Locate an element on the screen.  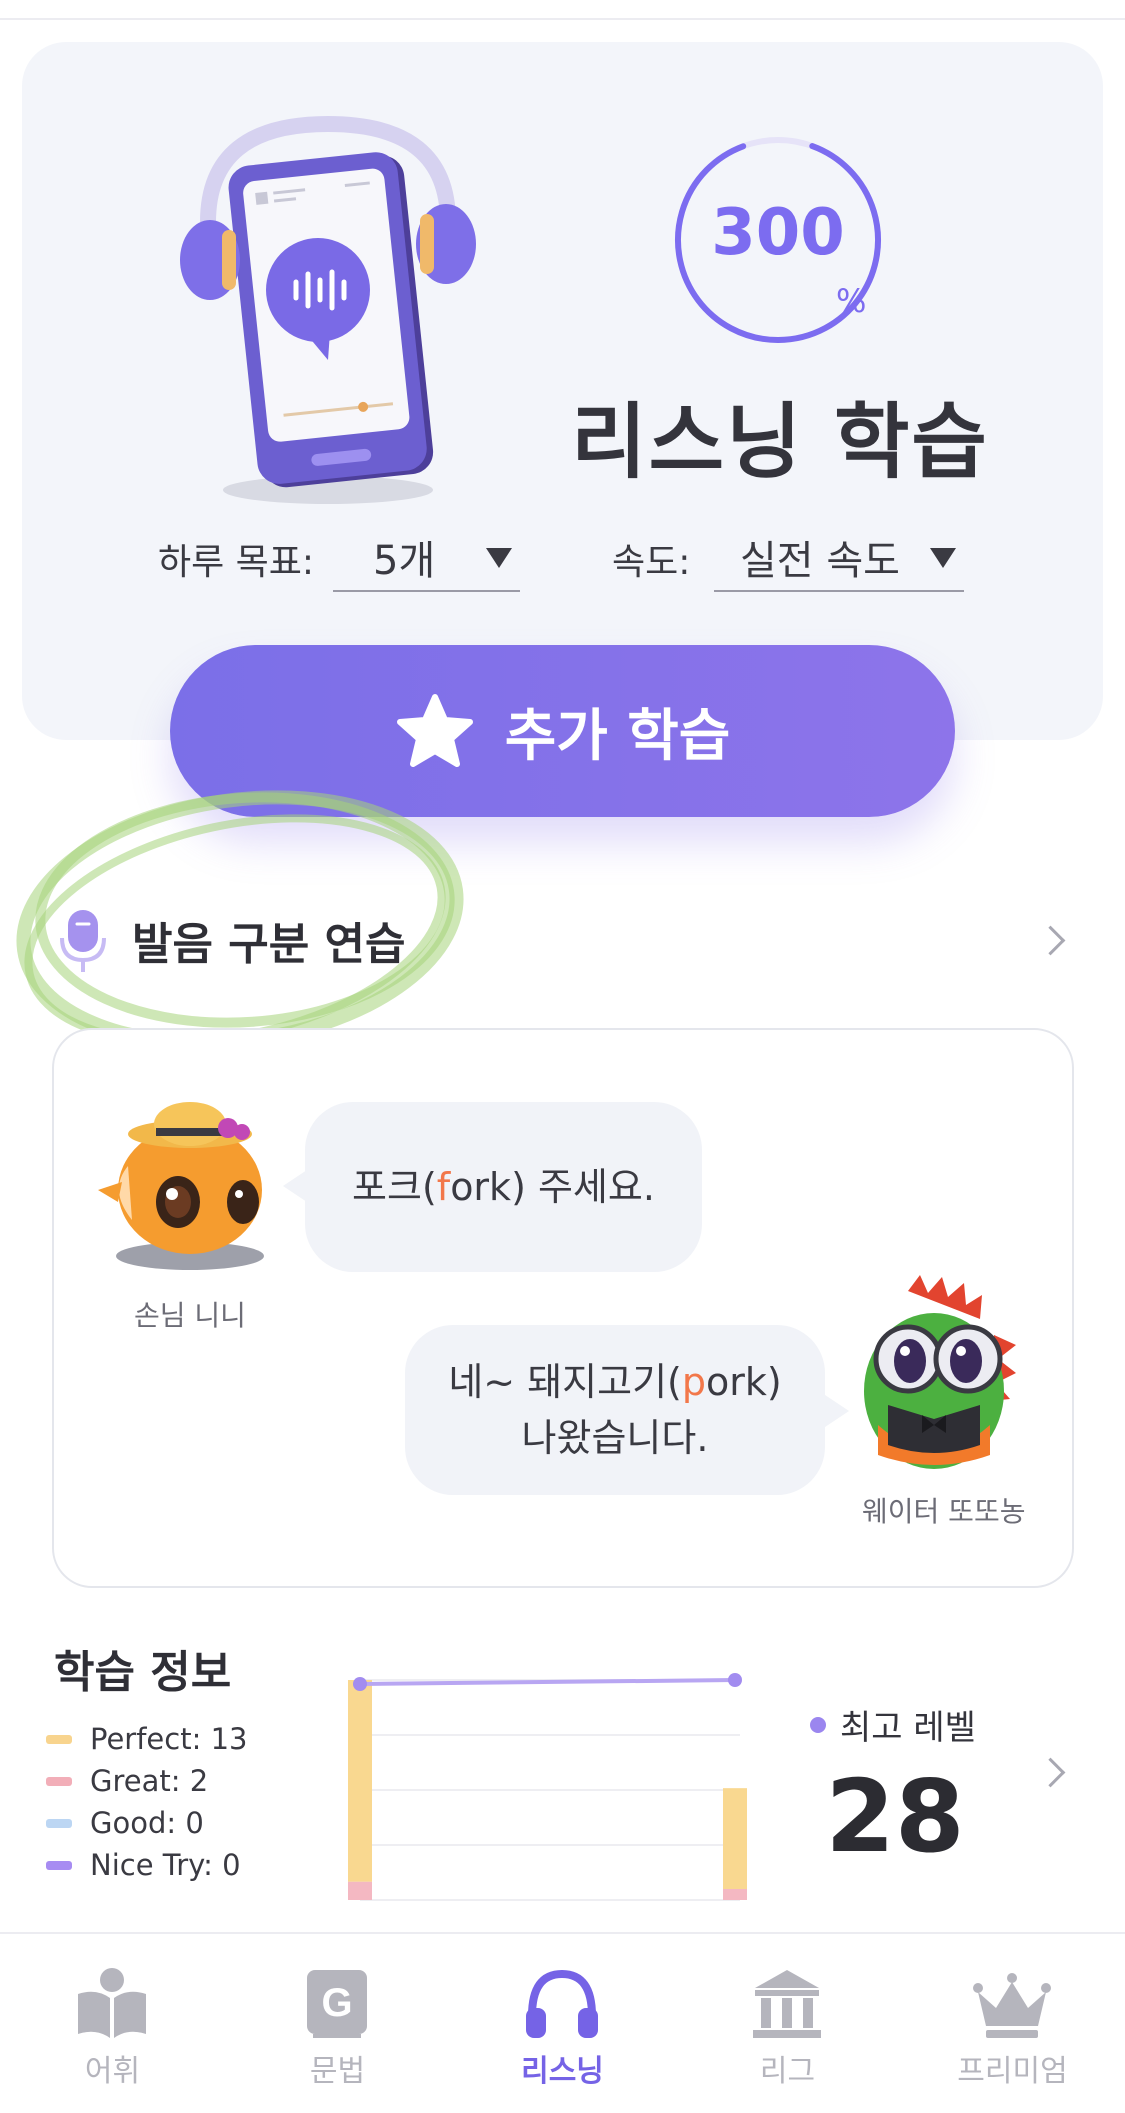
tab-listening: 리스닝 is located at coordinates (562, 2023).